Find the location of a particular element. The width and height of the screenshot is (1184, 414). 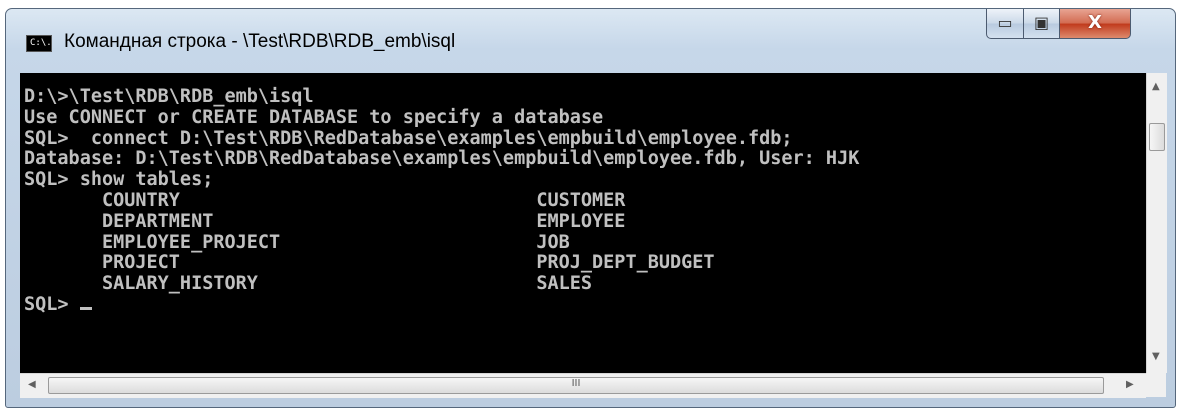

console-line: EMPLOYEE_PROJECT JOB is located at coordinates (297, 242).